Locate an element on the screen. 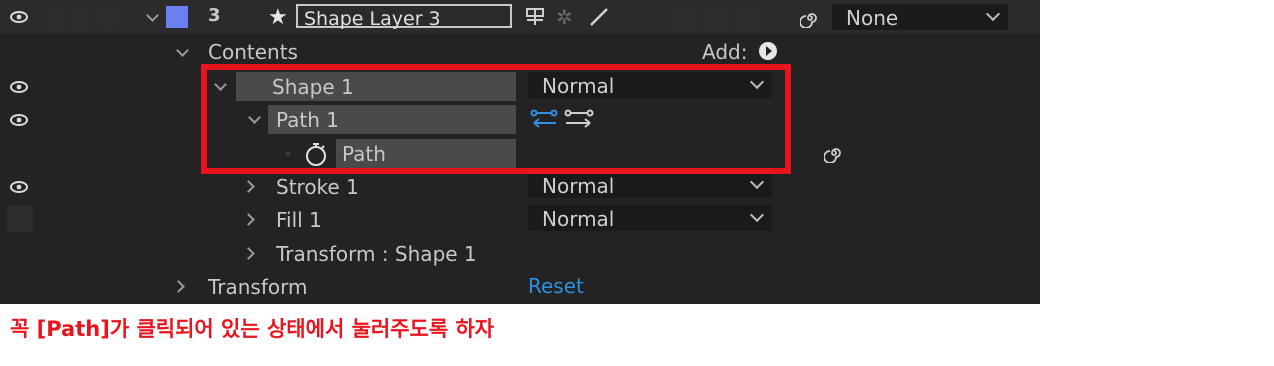  contents-twirl-down-icon is located at coordinates (182, 50).